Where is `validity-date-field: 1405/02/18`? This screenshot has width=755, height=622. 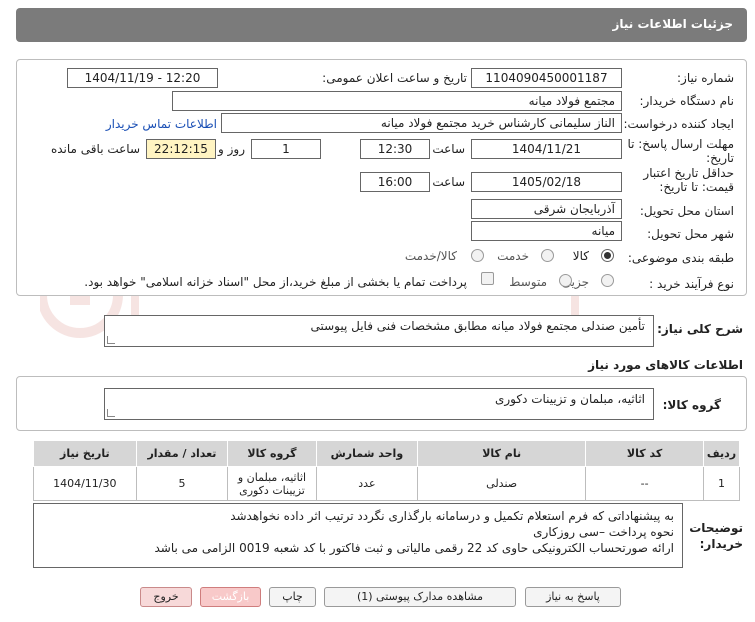
validity-date-field: 1405/02/18 is located at coordinates (546, 182).